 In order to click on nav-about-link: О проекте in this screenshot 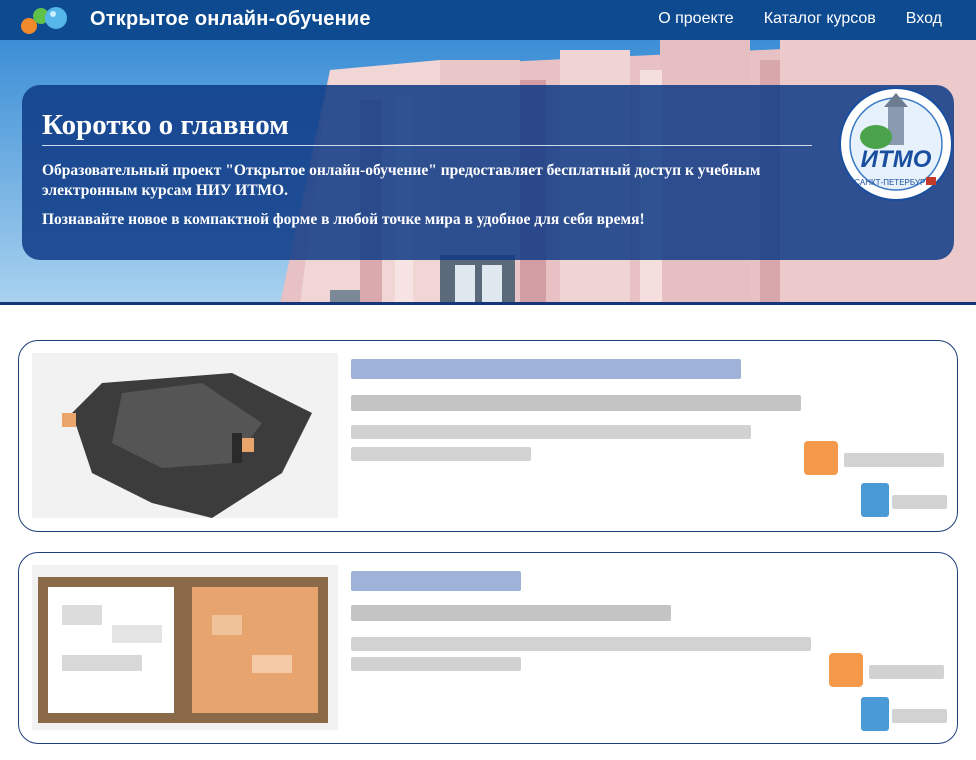, I will do `click(695, 19)`.